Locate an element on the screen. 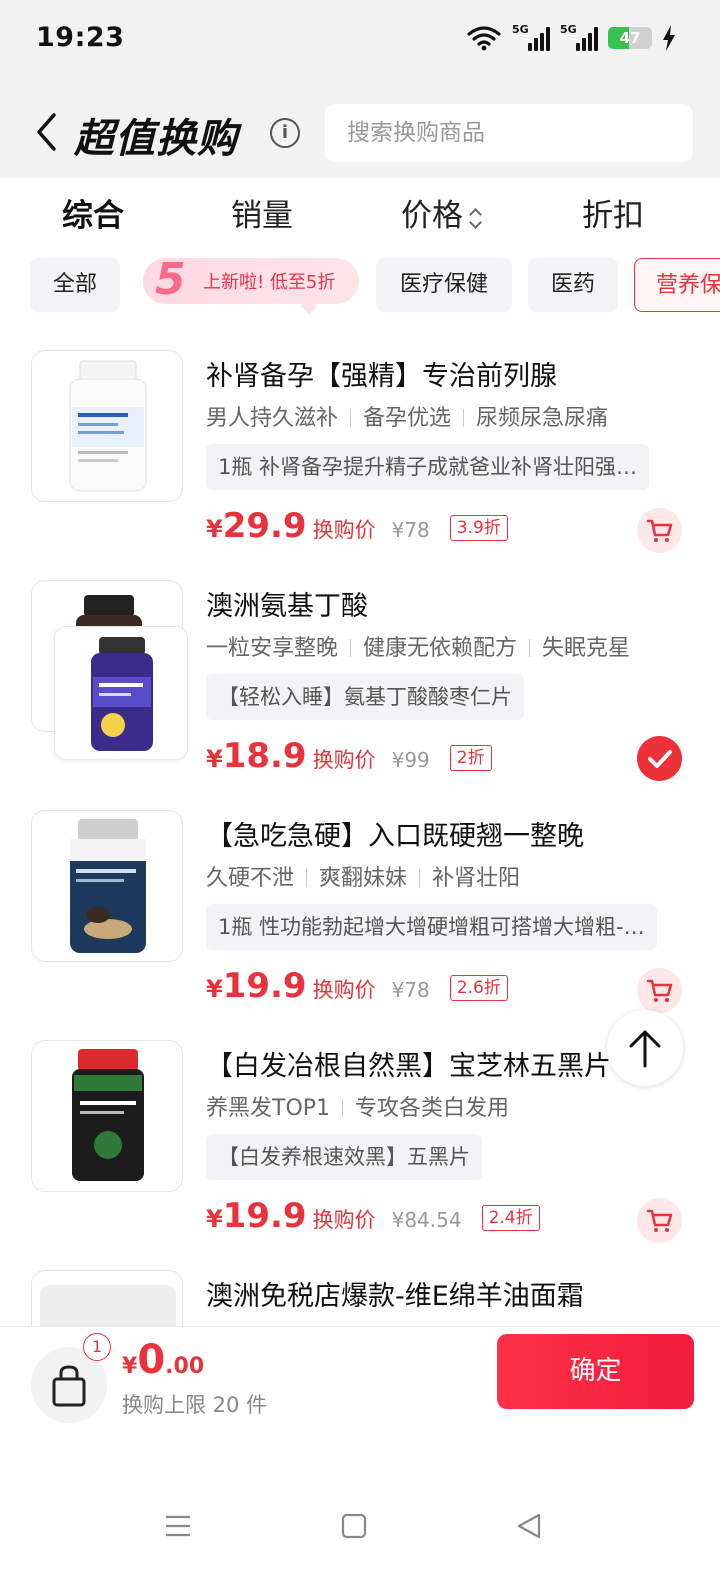 Image resolution: width=720 pixels, height=1584 pixels. product-tags: 养黑发TOP1 专攻各类白发用 is located at coordinates (357, 1106).